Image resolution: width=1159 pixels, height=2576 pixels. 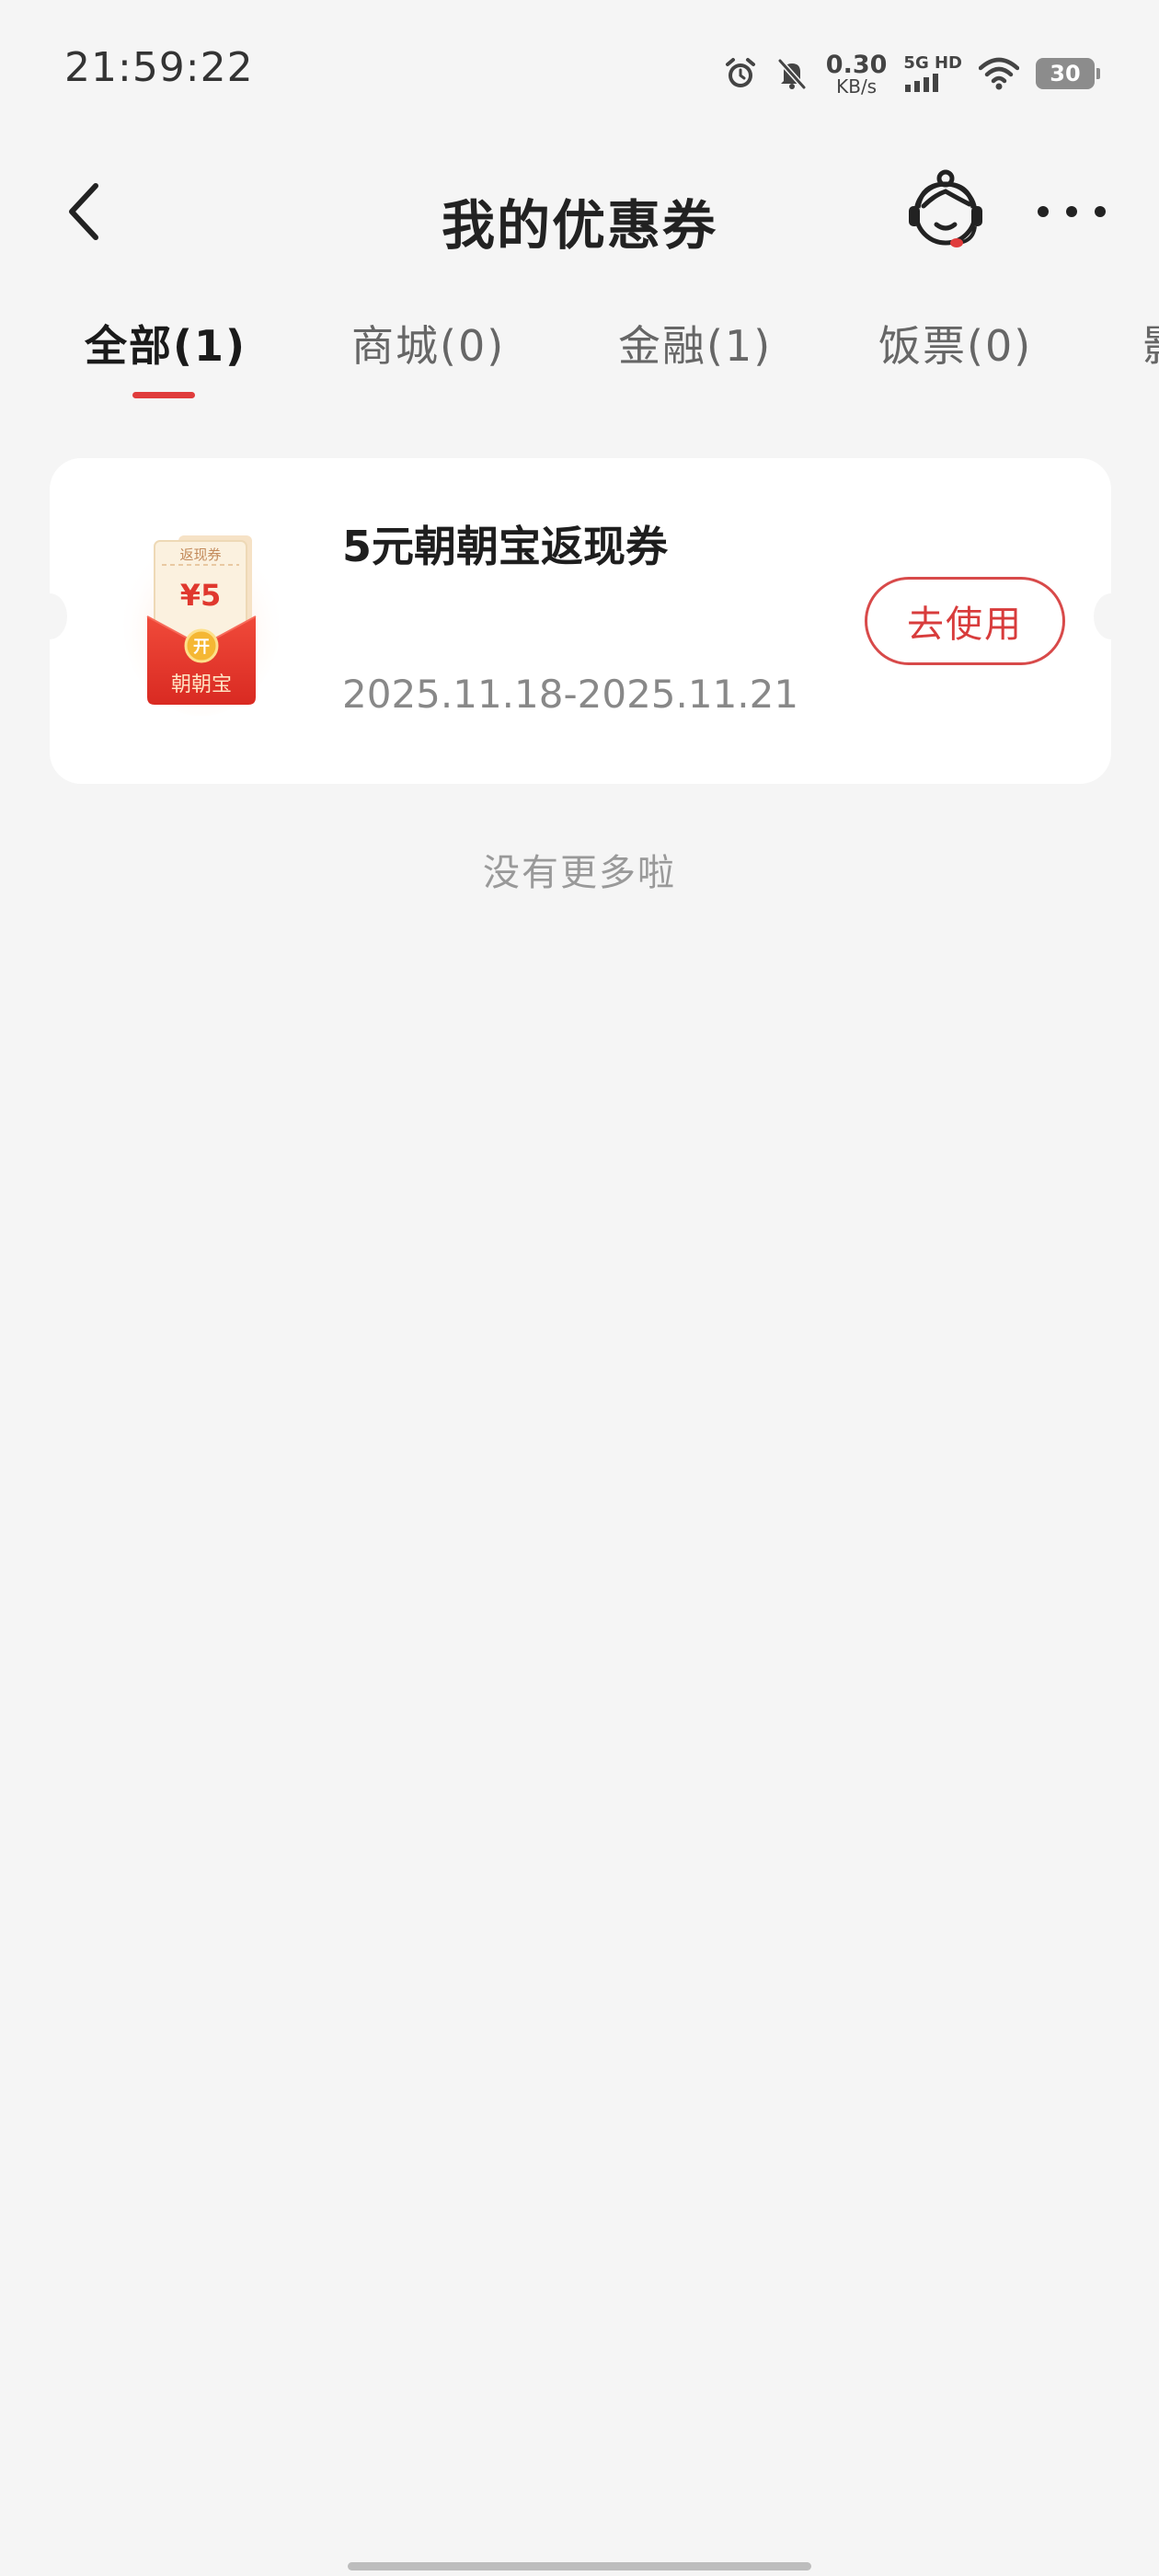 I want to click on network-indicator: 5G HD, so click(x=932, y=73).